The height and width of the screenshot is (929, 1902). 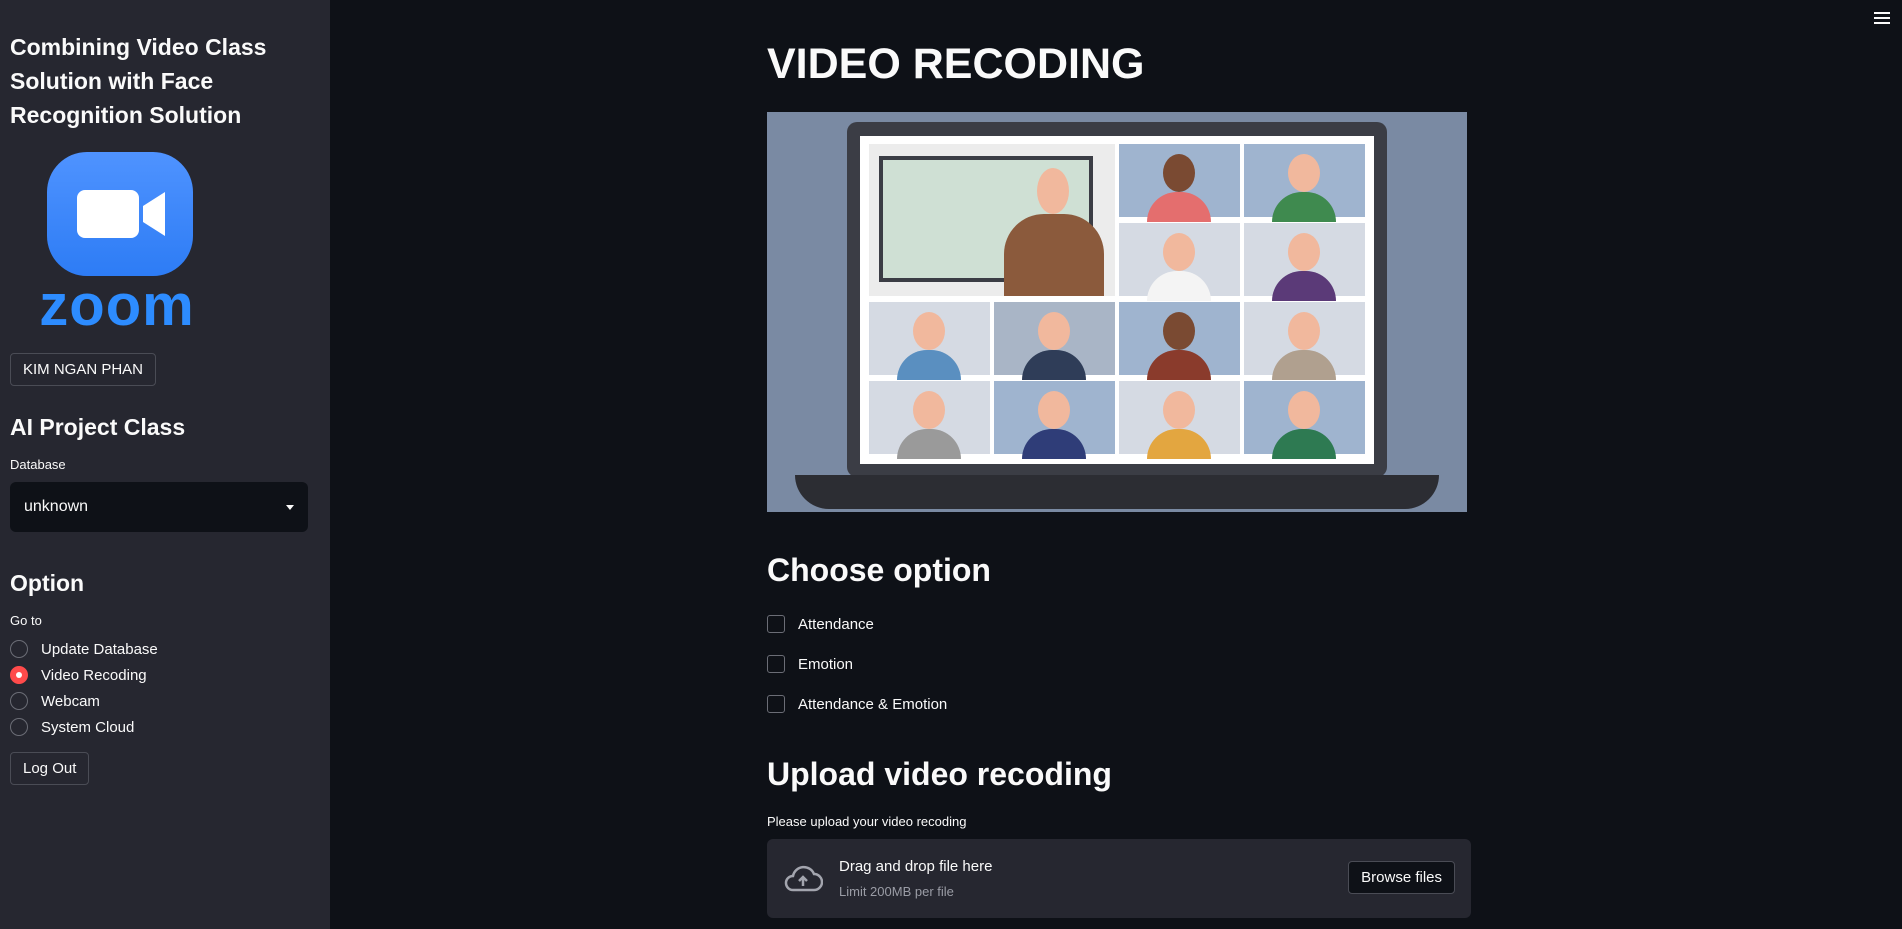 What do you see at coordinates (94, 675) in the screenshot?
I see `radio-label: Video Recoding` at bounding box center [94, 675].